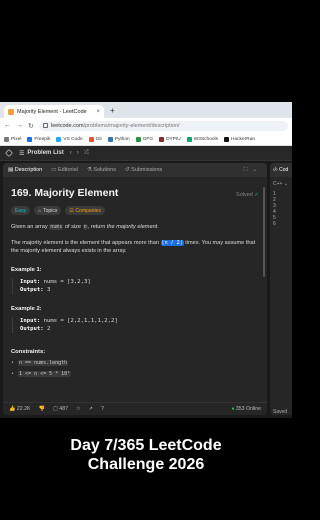 The image size is (320, 520). I want to click on saved-status: Saved, so click(280, 412).